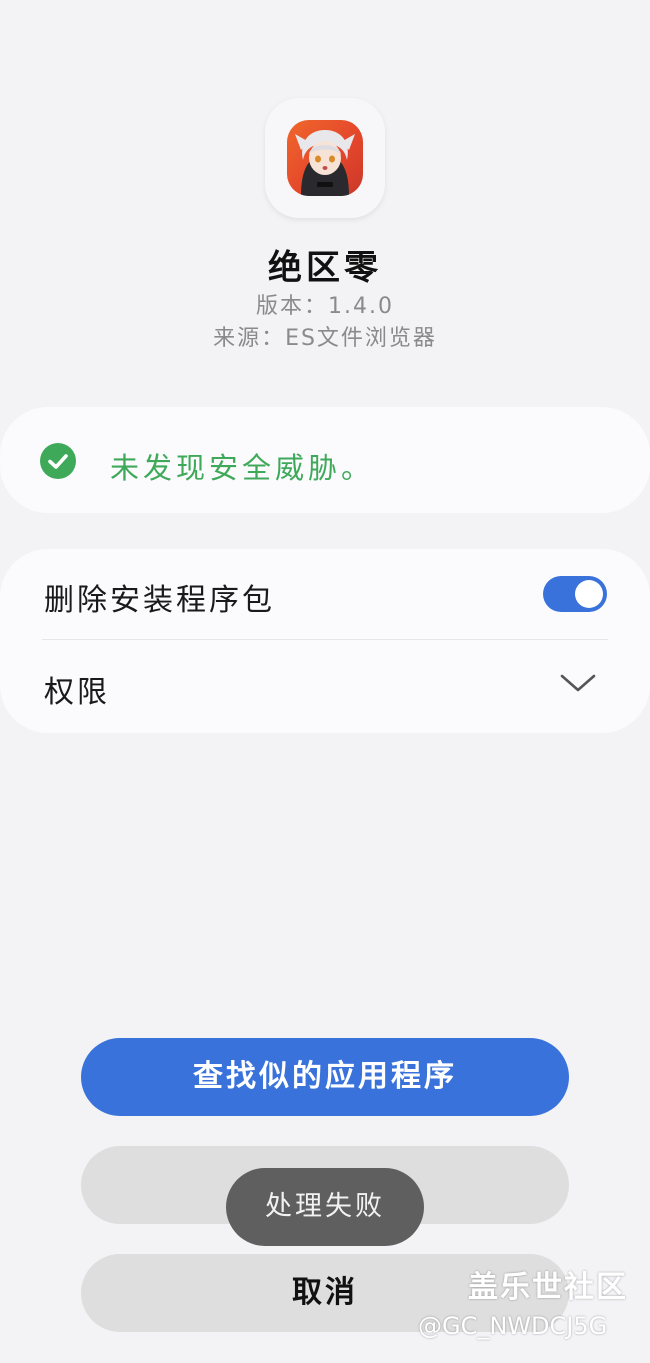 The height and width of the screenshot is (1363, 650). I want to click on app-icon-container, so click(325, 158).